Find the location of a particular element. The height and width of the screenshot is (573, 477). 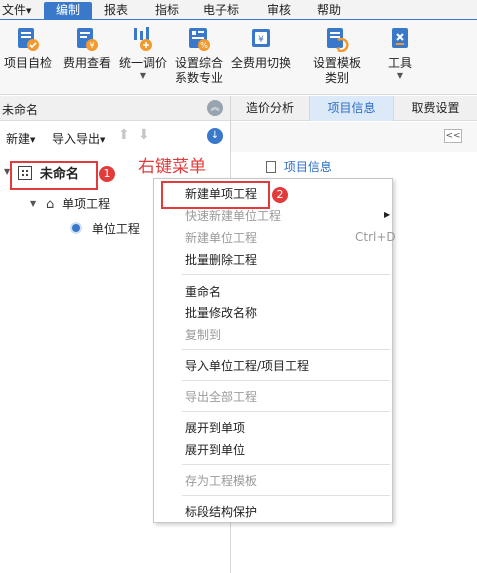

template-category-icon is located at coordinates (338, 40).